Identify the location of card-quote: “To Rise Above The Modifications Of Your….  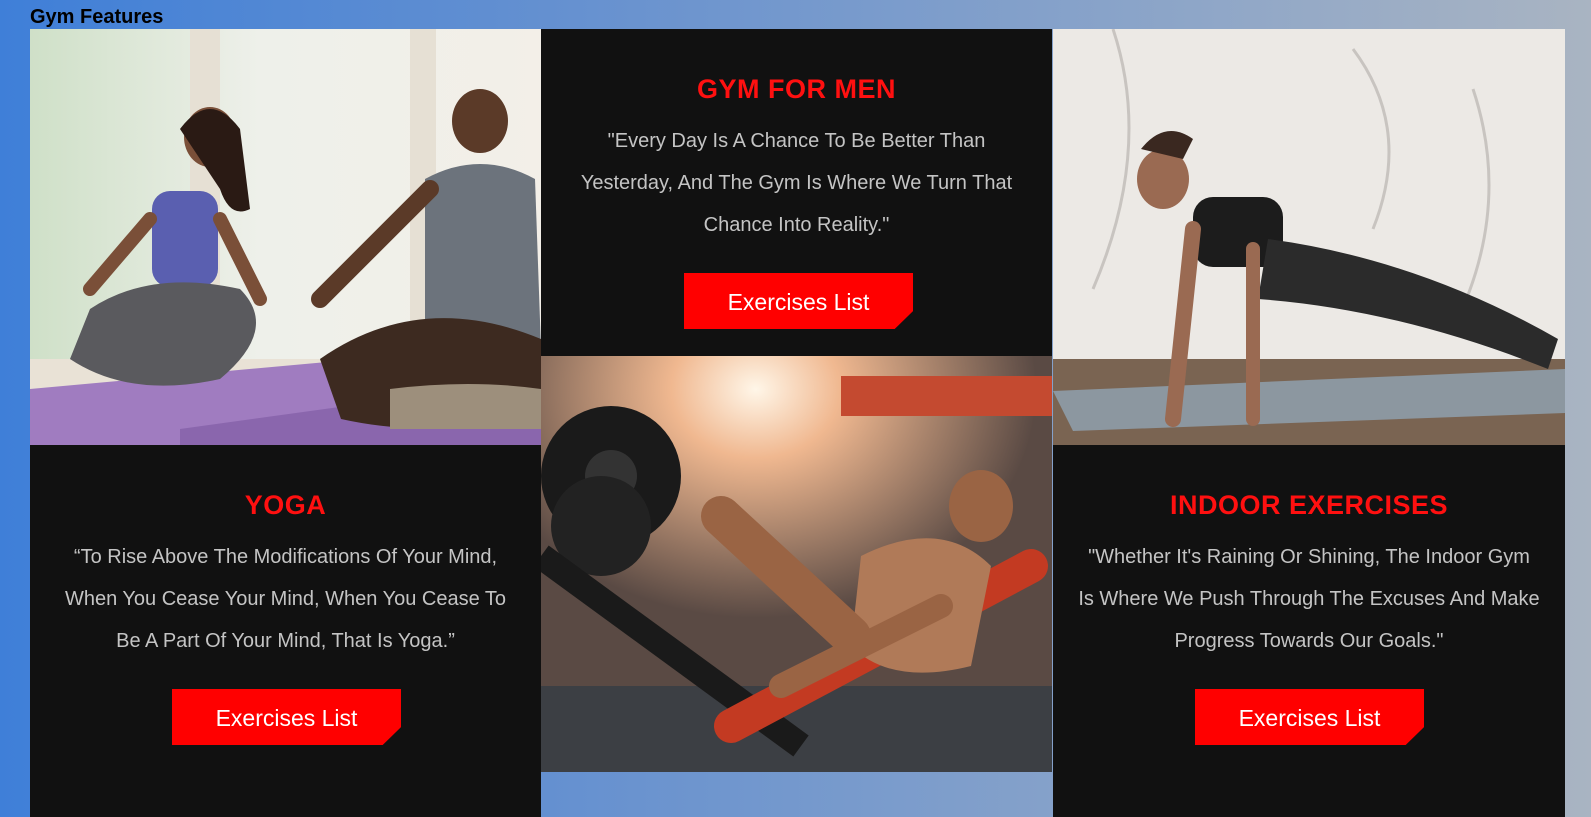
(285, 599).